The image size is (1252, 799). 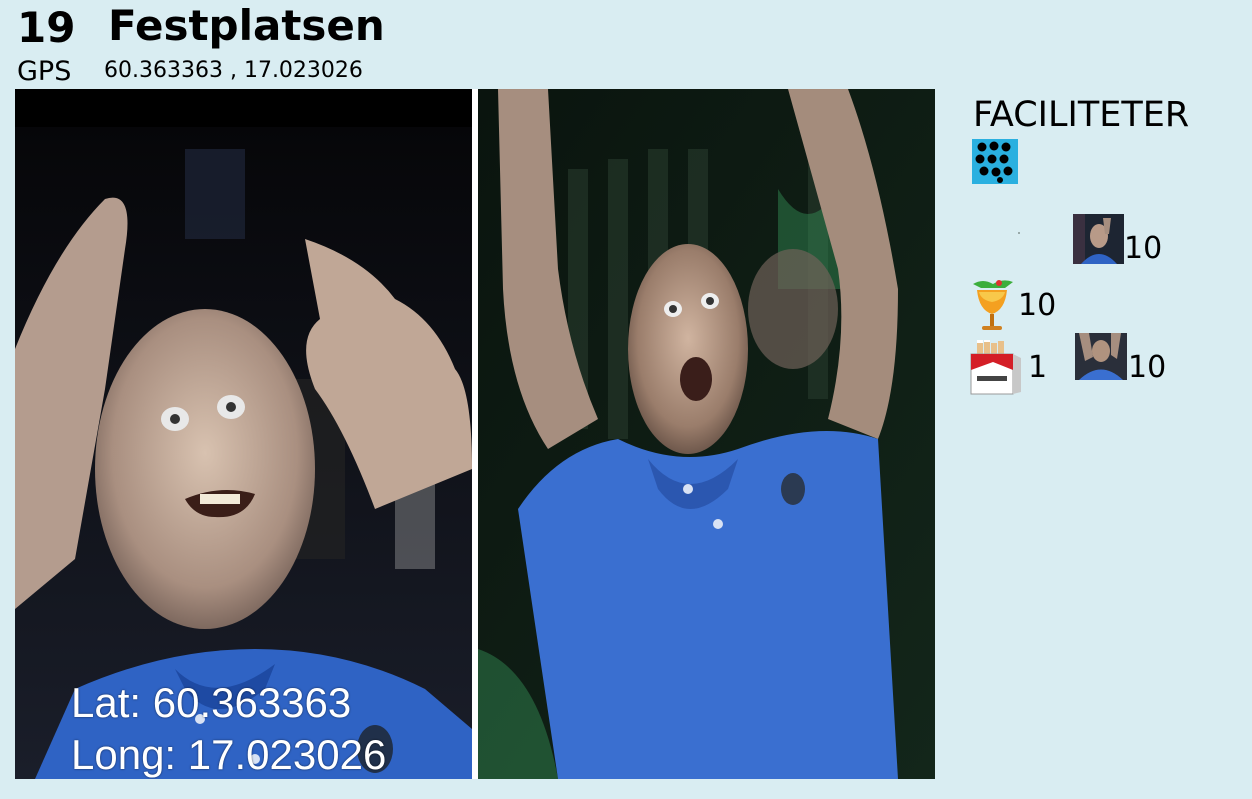 What do you see at coordinates (233, 70) in the screenshot?
I see `gps-coordinates: 60.363363 , 17.023026` at bounding box center [233, 70].